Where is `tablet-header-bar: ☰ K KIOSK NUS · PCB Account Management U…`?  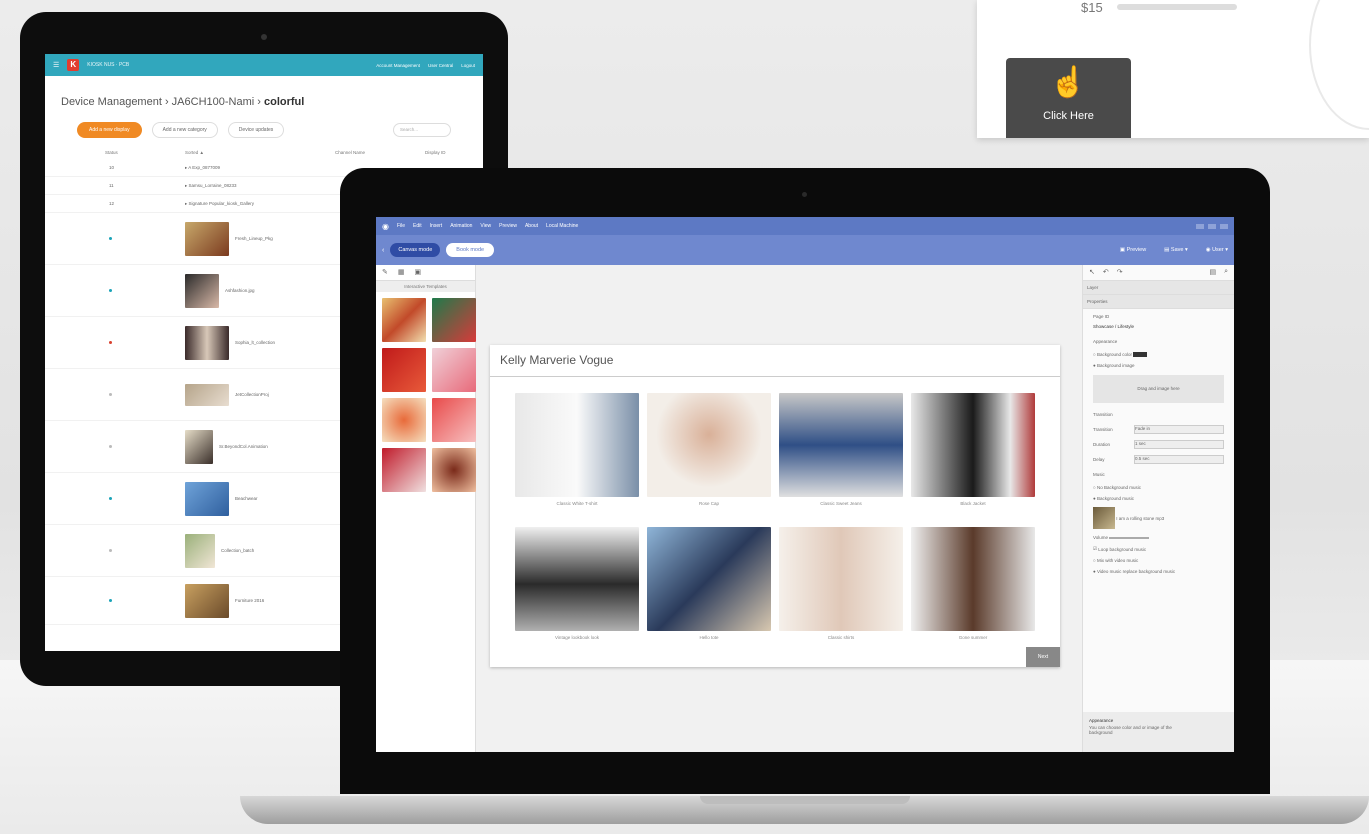
tablet-header-bar: ☰ K KIOSK NUS · PCB Account Management U… is located at coordinates (264, 65).